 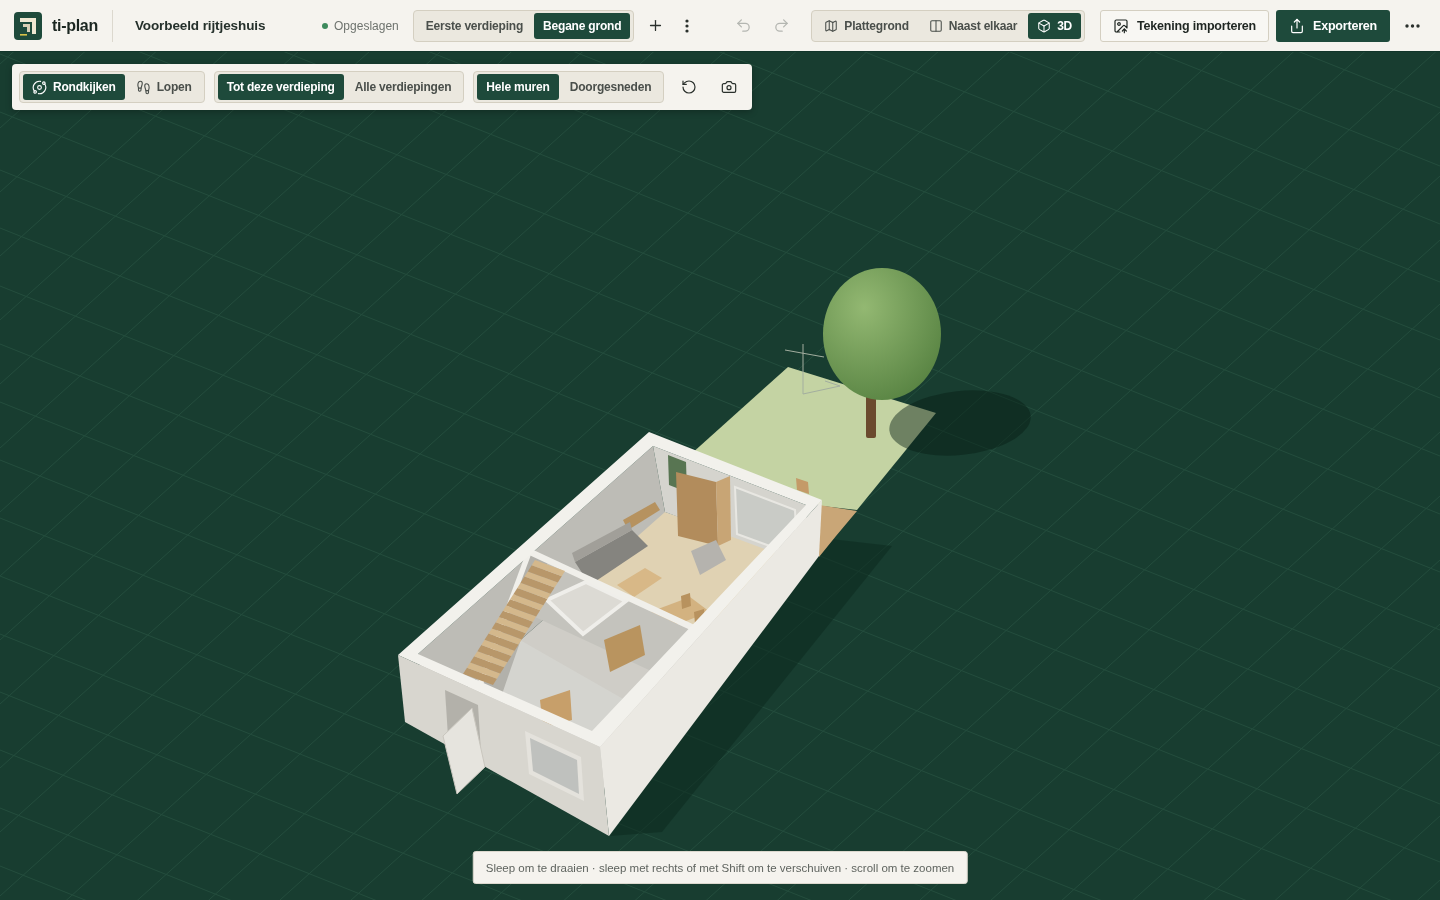 I want to click on toggle-option: Hele muren, so click(x=518, y=87).